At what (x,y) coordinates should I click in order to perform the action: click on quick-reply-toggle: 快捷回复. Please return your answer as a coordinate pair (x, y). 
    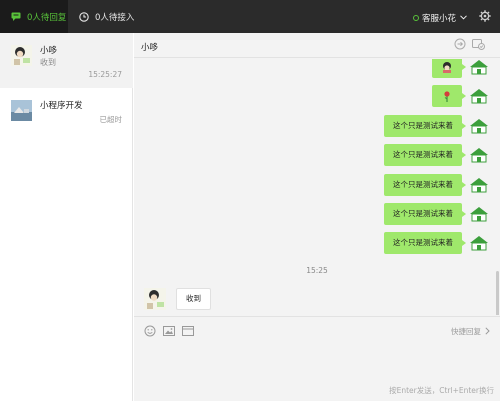
    Looking at the image, I should click on (470, 331).